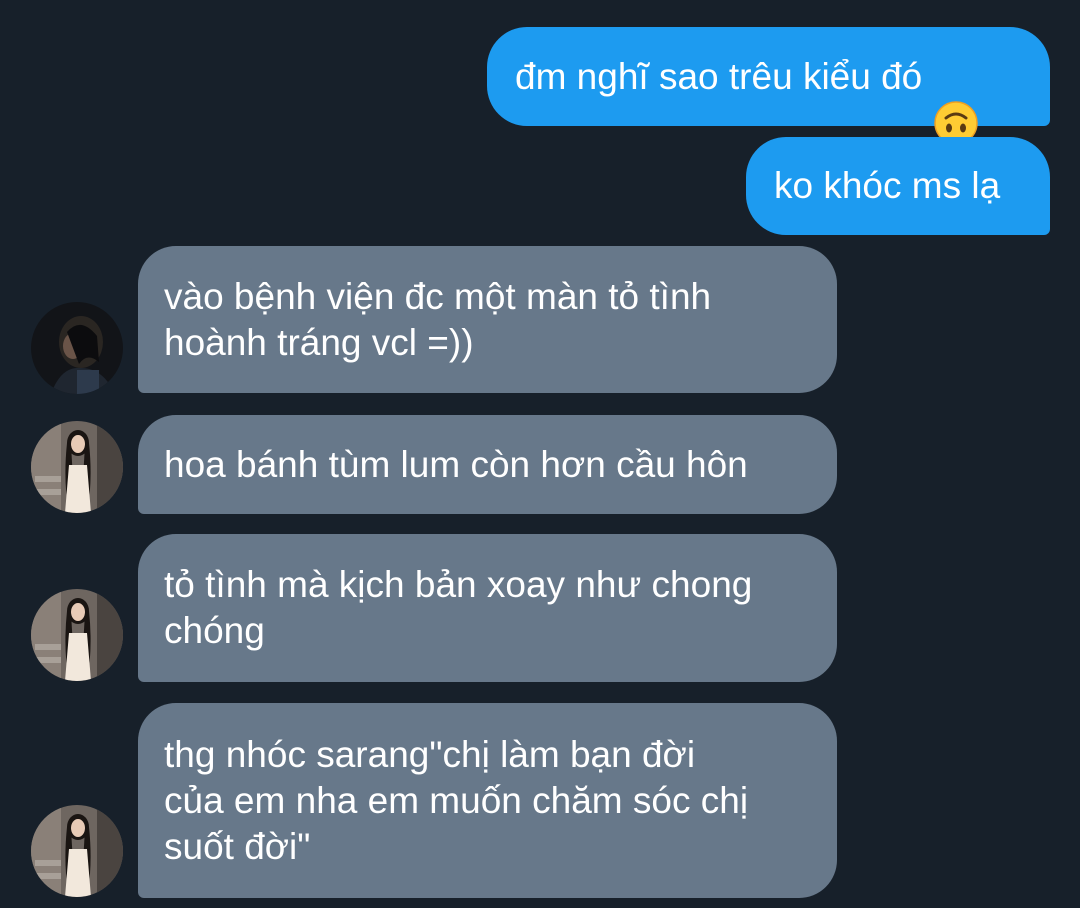 Image resolution: width=1080 pixels, height=908 pixels. I want to click on message-text: đm nghĩ sao trêu kiểu đó, so click(719, 76).